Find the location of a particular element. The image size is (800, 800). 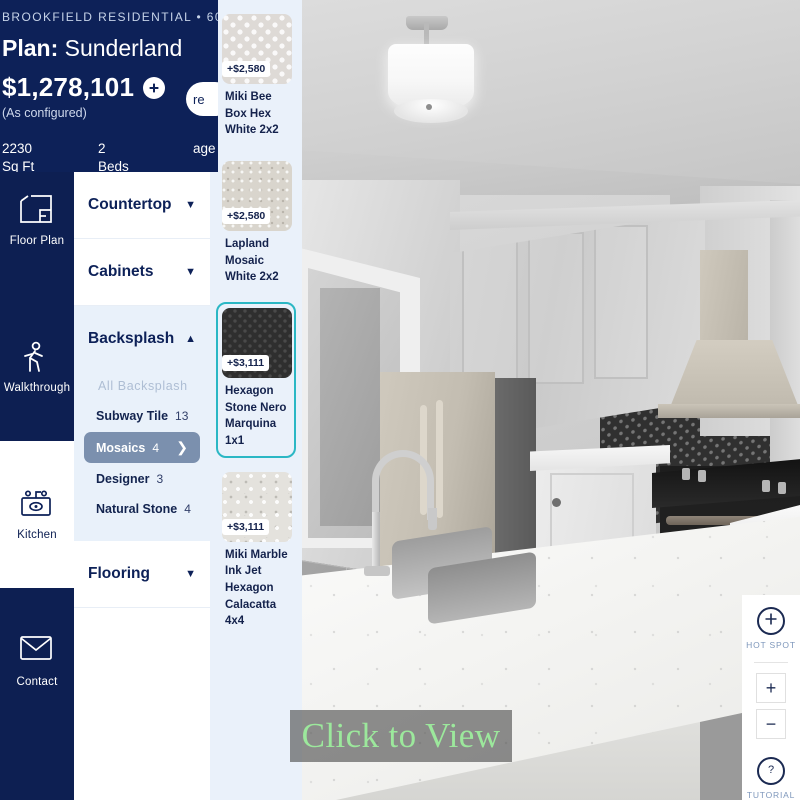

accordion-header-cabinets: Cabinets ▼ is located at coordinates (142, 272).